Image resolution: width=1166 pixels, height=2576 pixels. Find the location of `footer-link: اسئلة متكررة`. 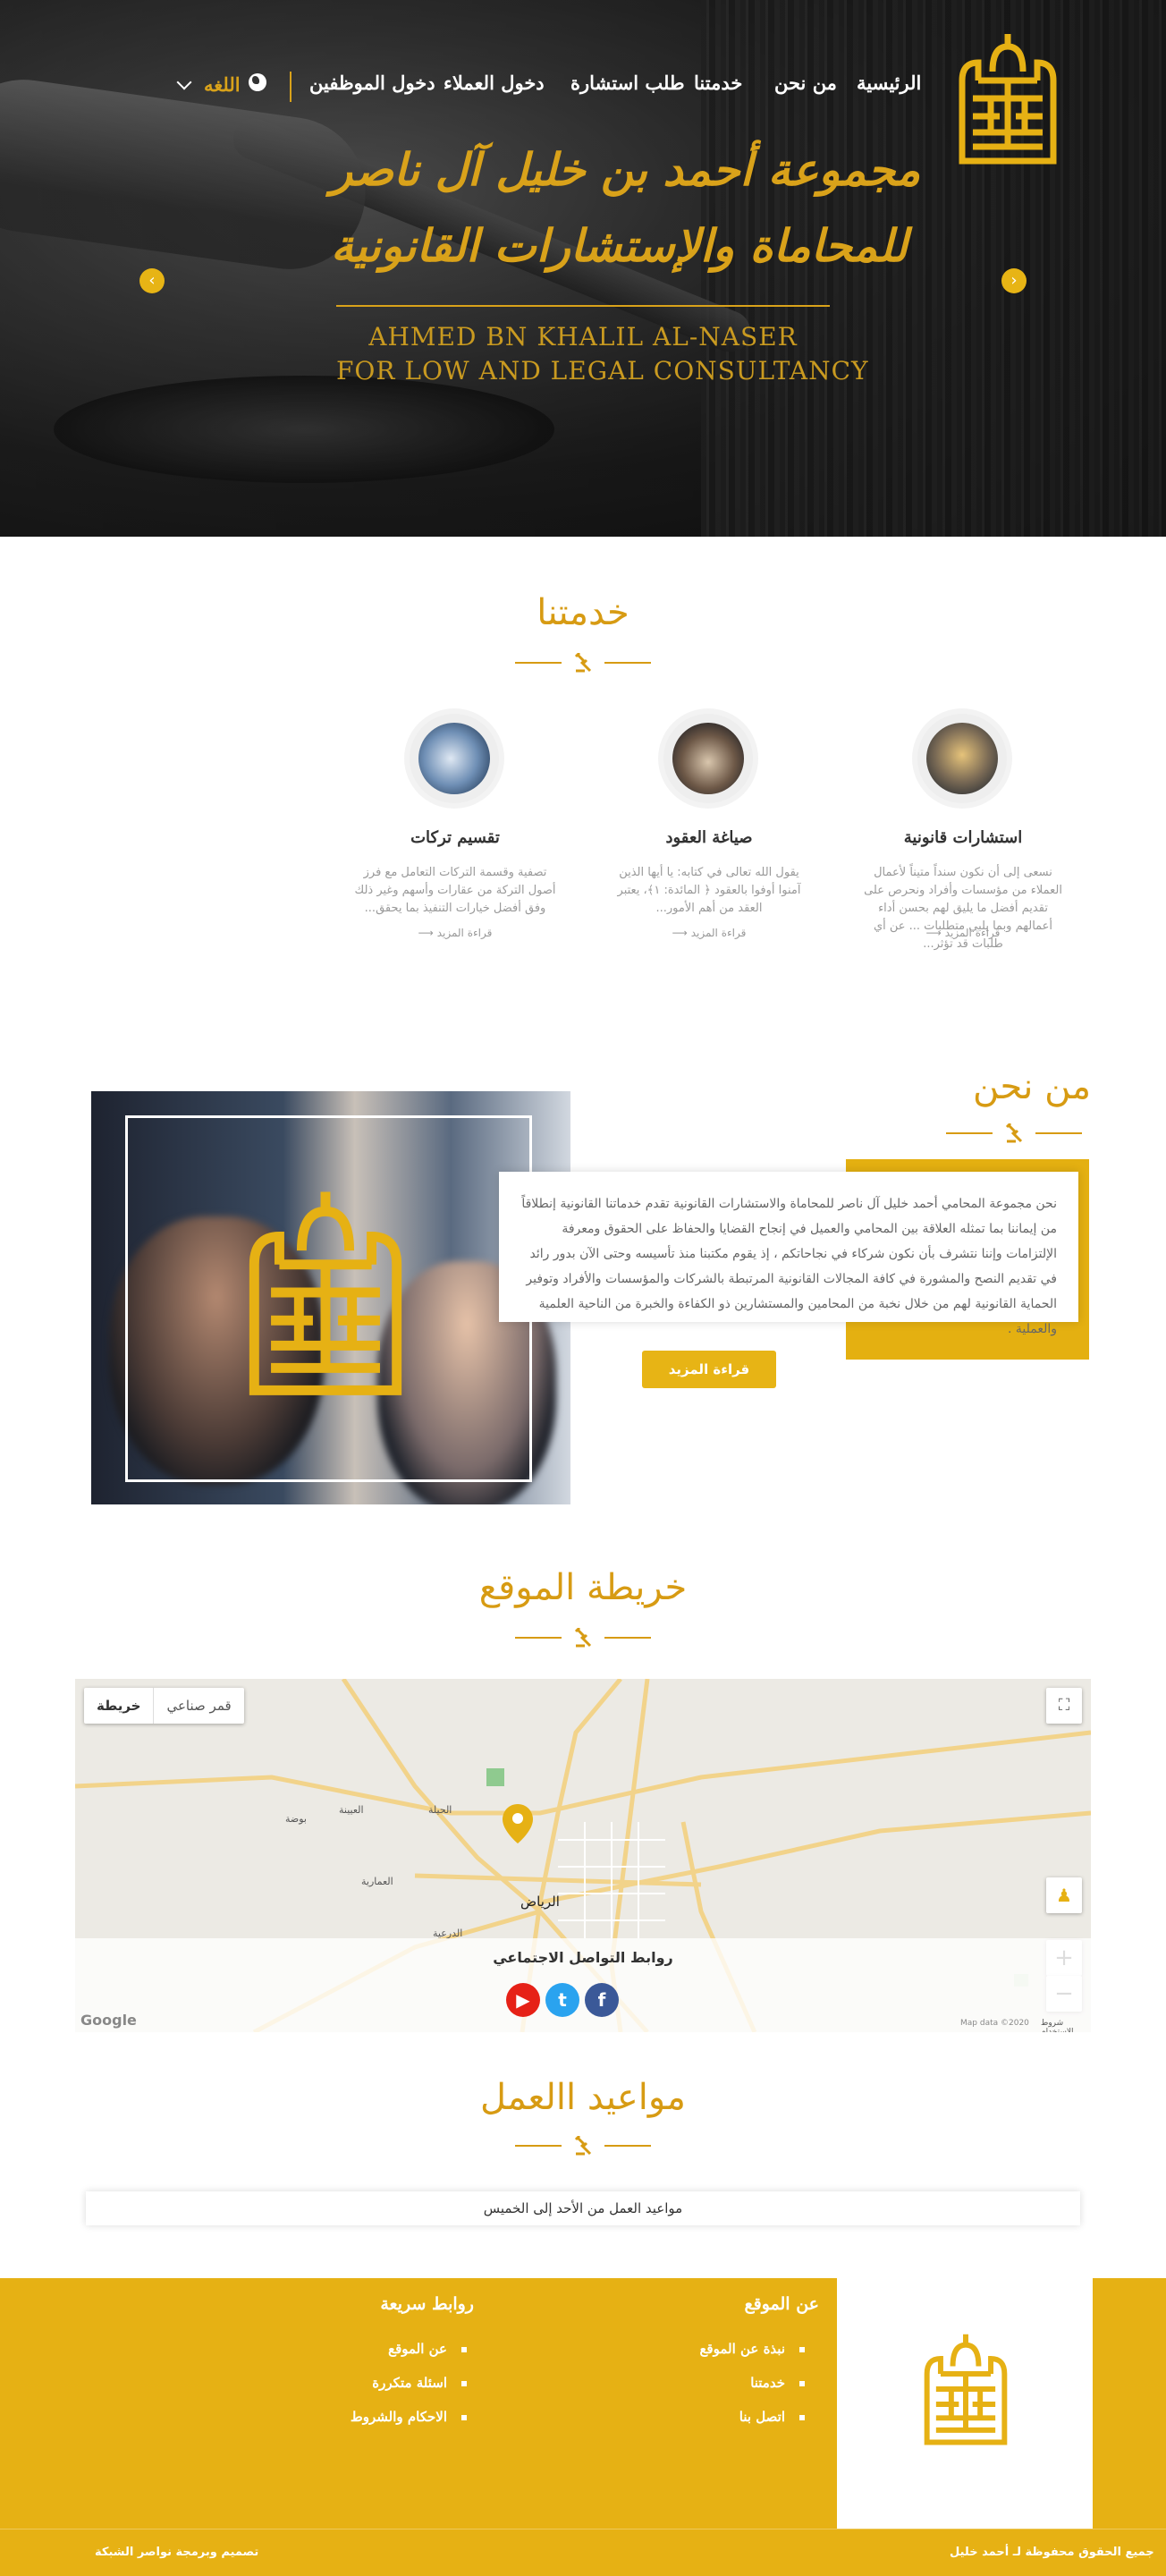

footer-link: اسئلة متكررة is located at coordinates (419, 2383).